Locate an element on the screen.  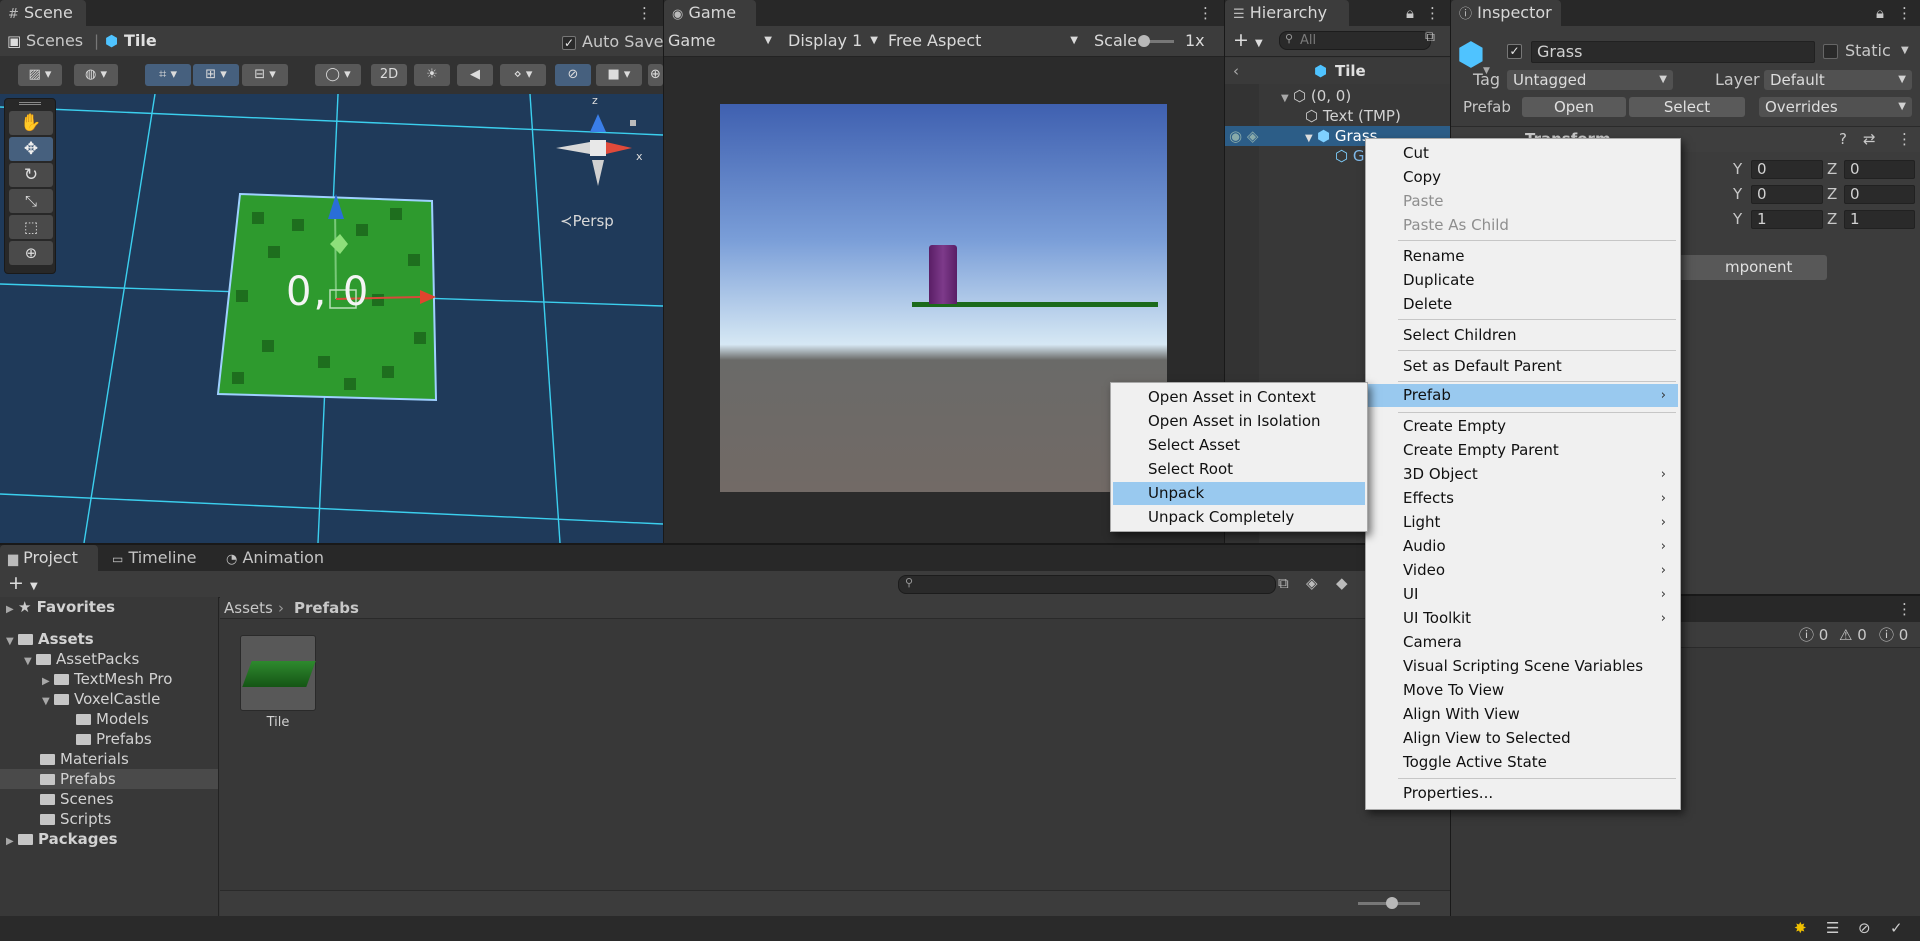
menu-item-copy: Copy is located at coordinates (1523, 177).